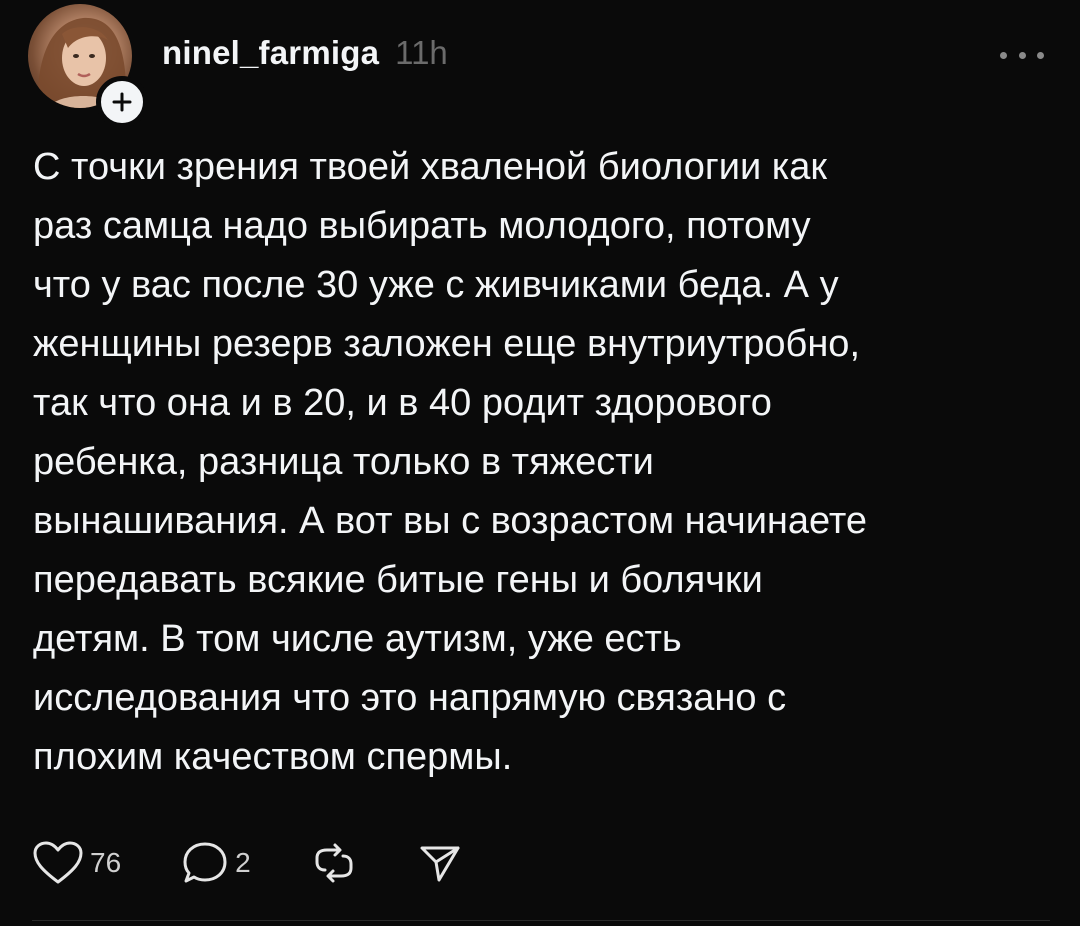  What do you see at coordinates (243, 862) in the screenshot?
I see `reply-count: 2` at bounding box center [243, 862].